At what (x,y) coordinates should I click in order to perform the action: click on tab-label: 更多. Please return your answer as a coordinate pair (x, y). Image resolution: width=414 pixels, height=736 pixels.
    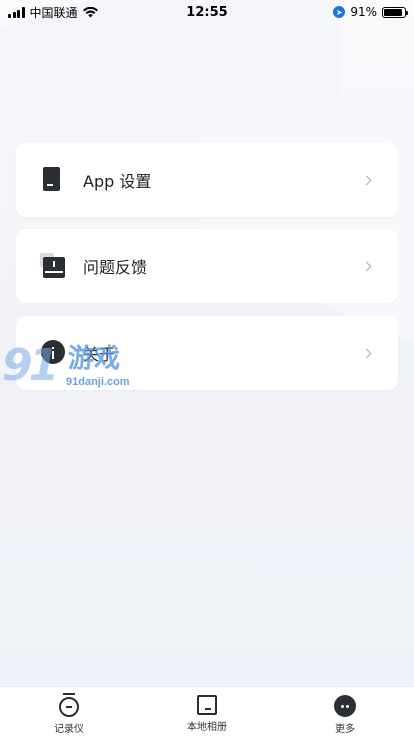
    Looking at the image, I should click on (345, 729).